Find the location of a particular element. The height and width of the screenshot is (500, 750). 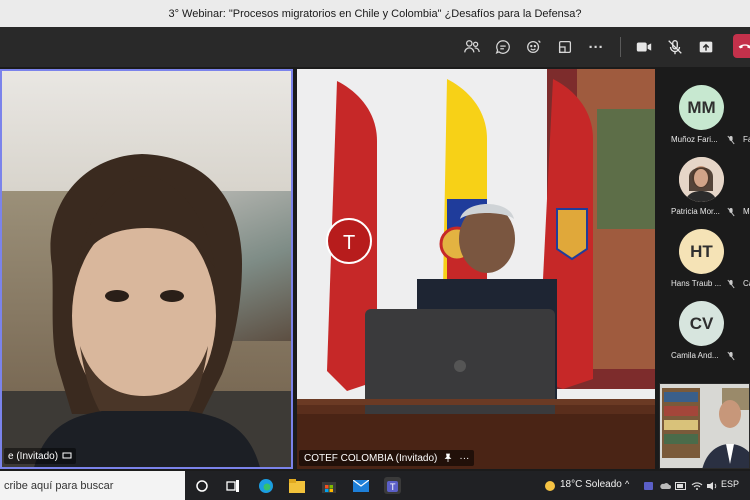

meeting-toolbar: ··· is located at coordinates (375, 47).